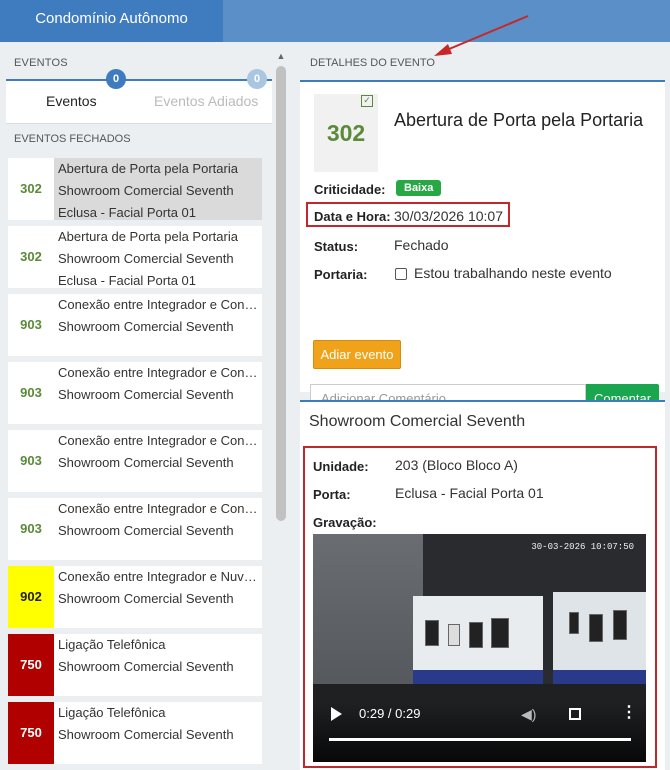 This screenshot has width=670, height=770. What do you see at coordinates (419, 188) in the screenshot?
I see `criticidade-badge: Baixa` at bounding box center [419, 188].